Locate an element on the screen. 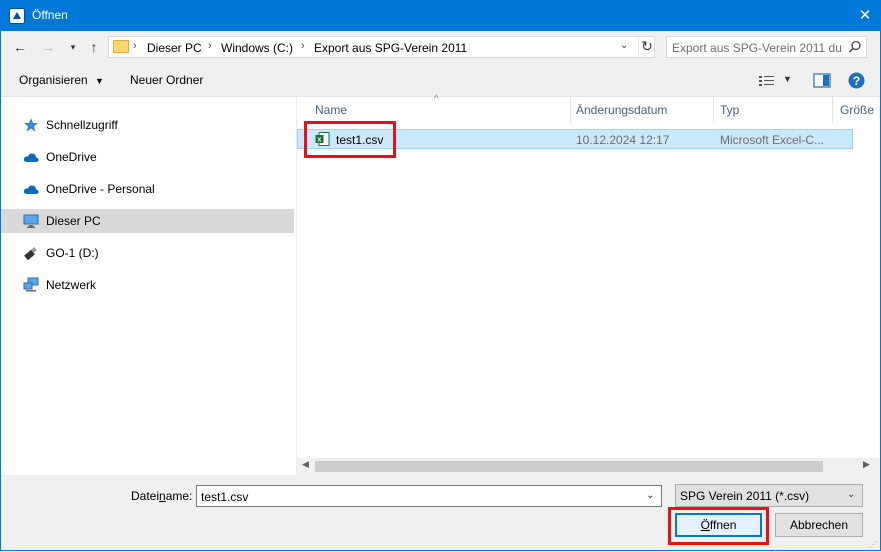 This screenshot has width=881, height=552. filename-label-part: ame: is located at coordinates (179, 496).